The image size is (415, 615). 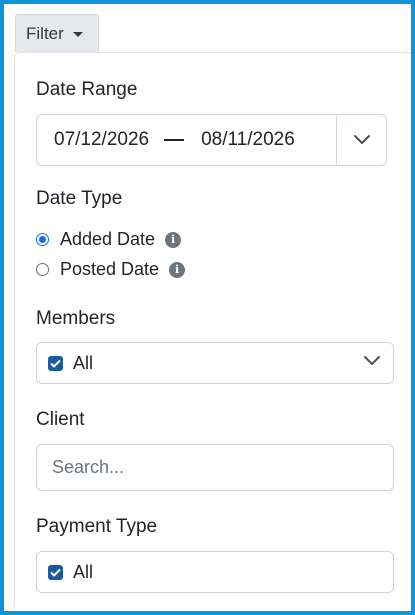 I want to click on members-value: All, so click(x=83, y=362).